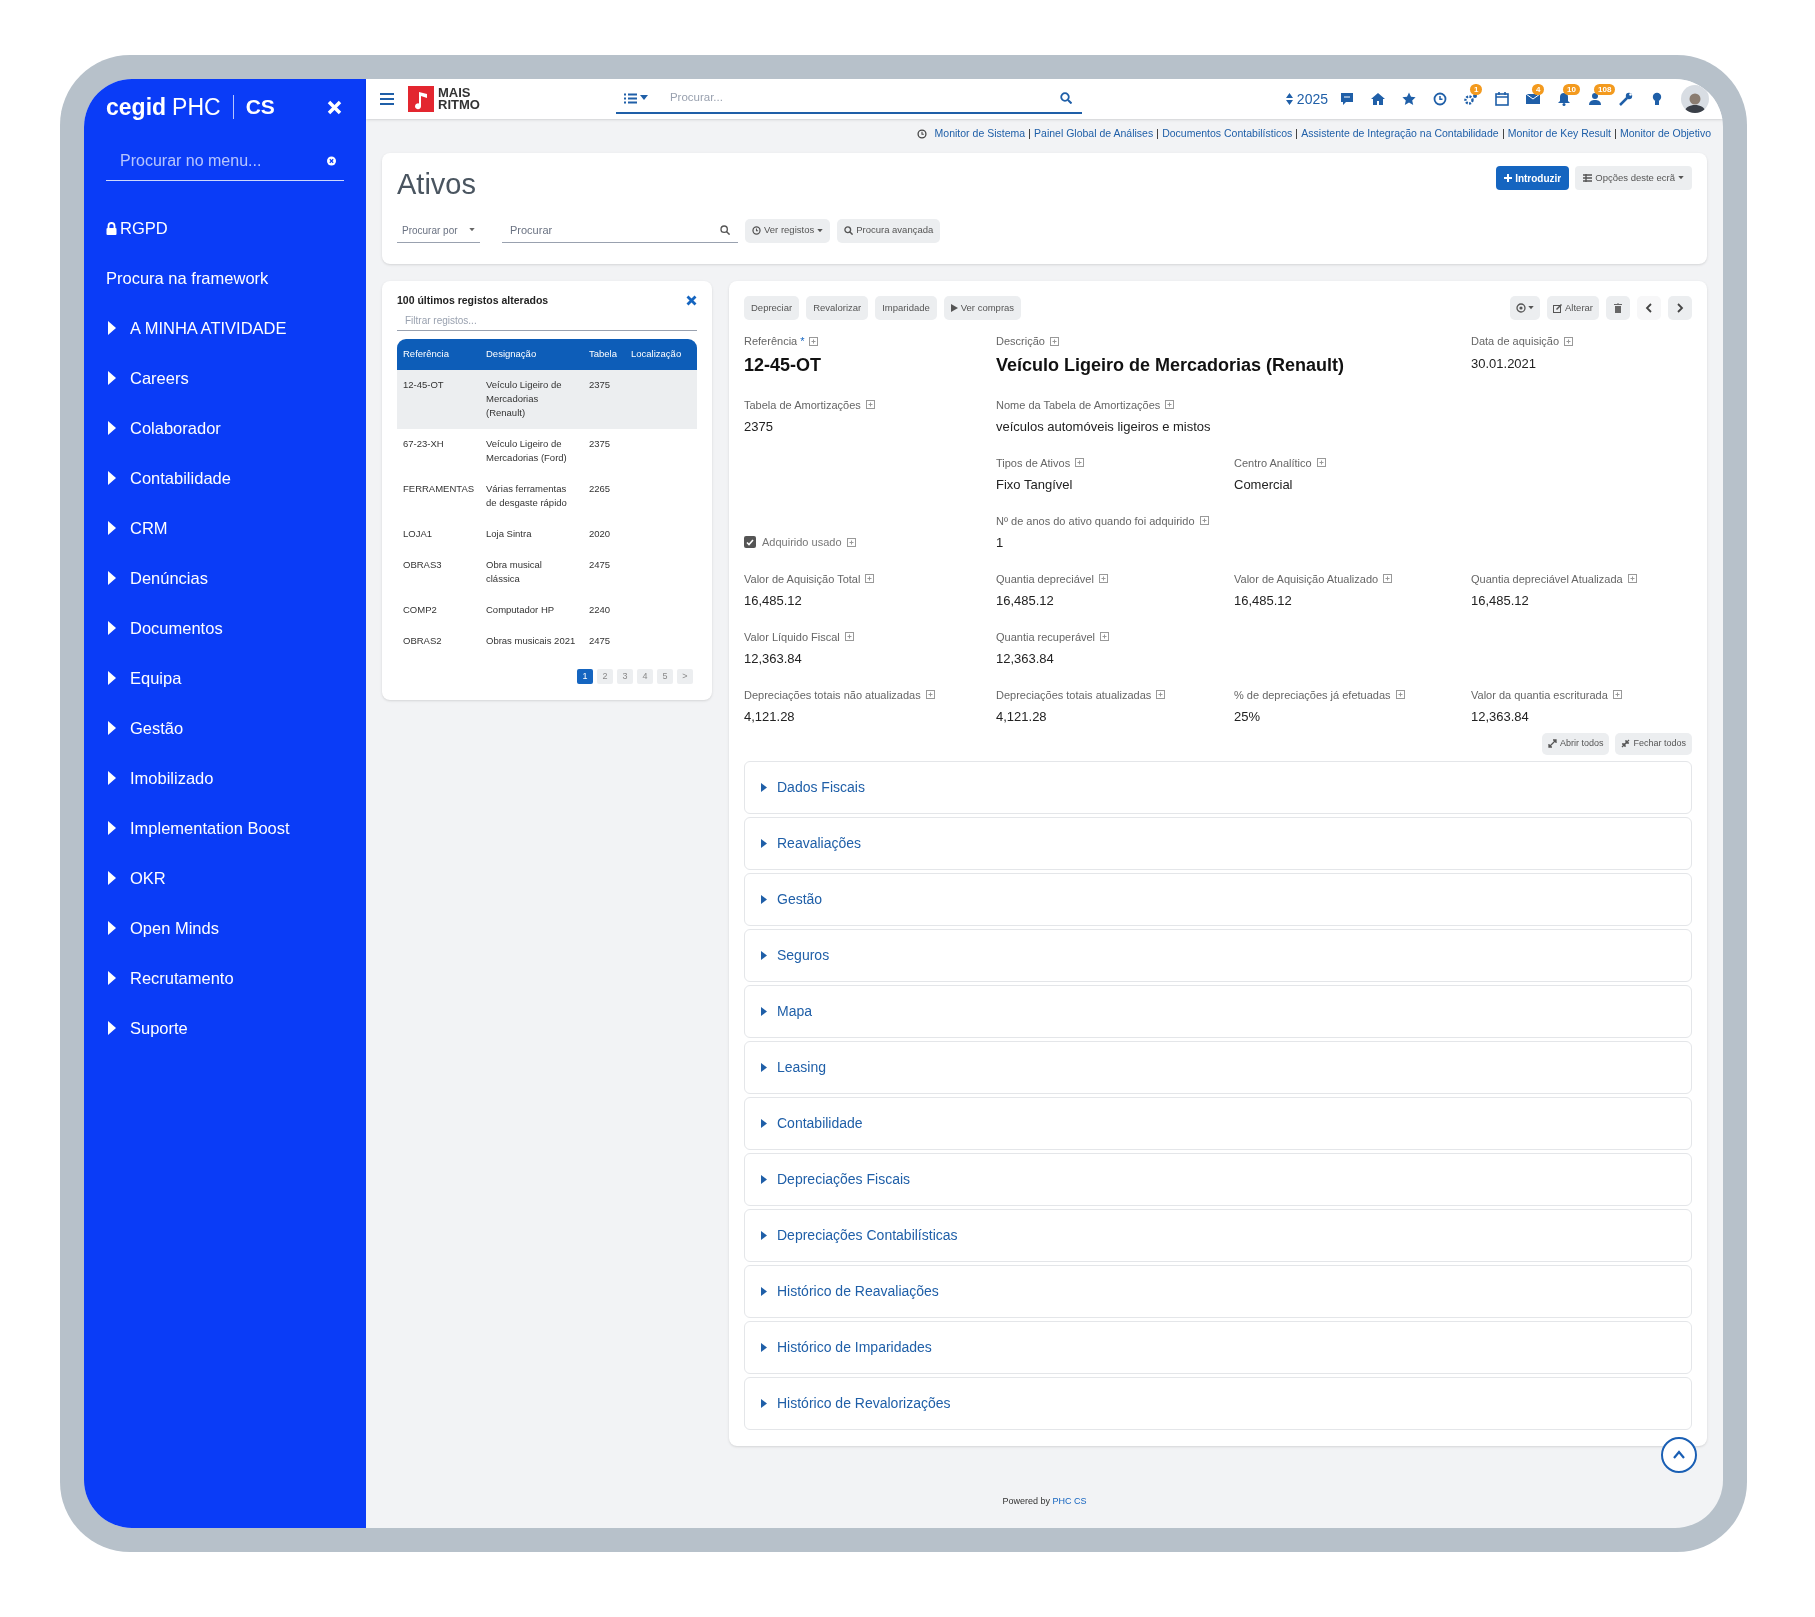  I want to click on menu-item: A MINHA ATIVIDADE, so click(225, 328).